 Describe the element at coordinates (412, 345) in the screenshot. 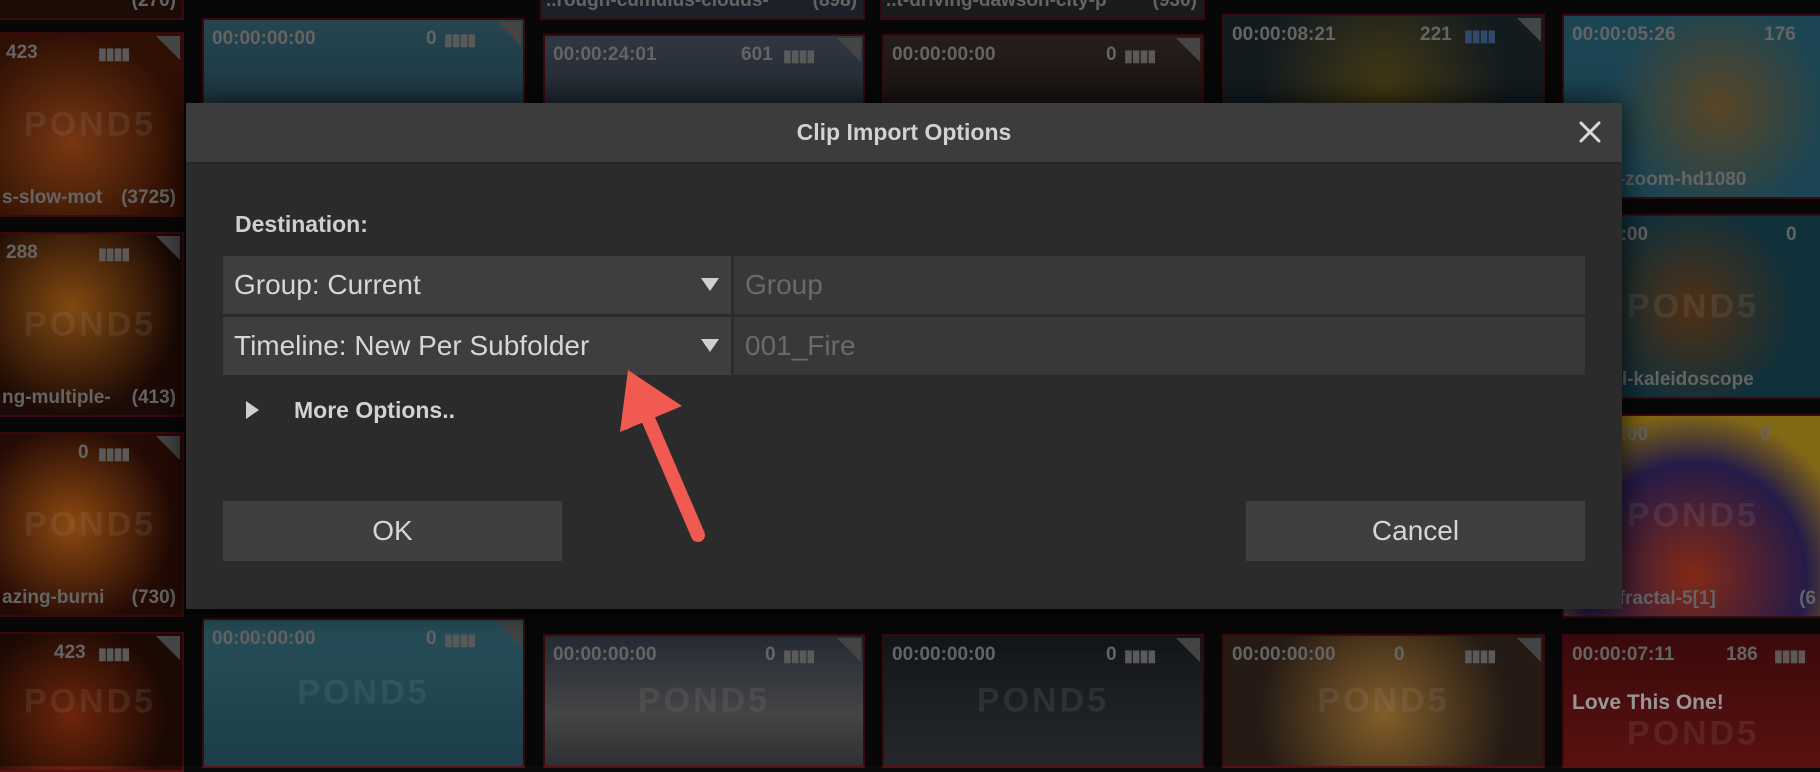

I see `timeline-dropdown-value: Timeline: New Per Subfolder` at that location.